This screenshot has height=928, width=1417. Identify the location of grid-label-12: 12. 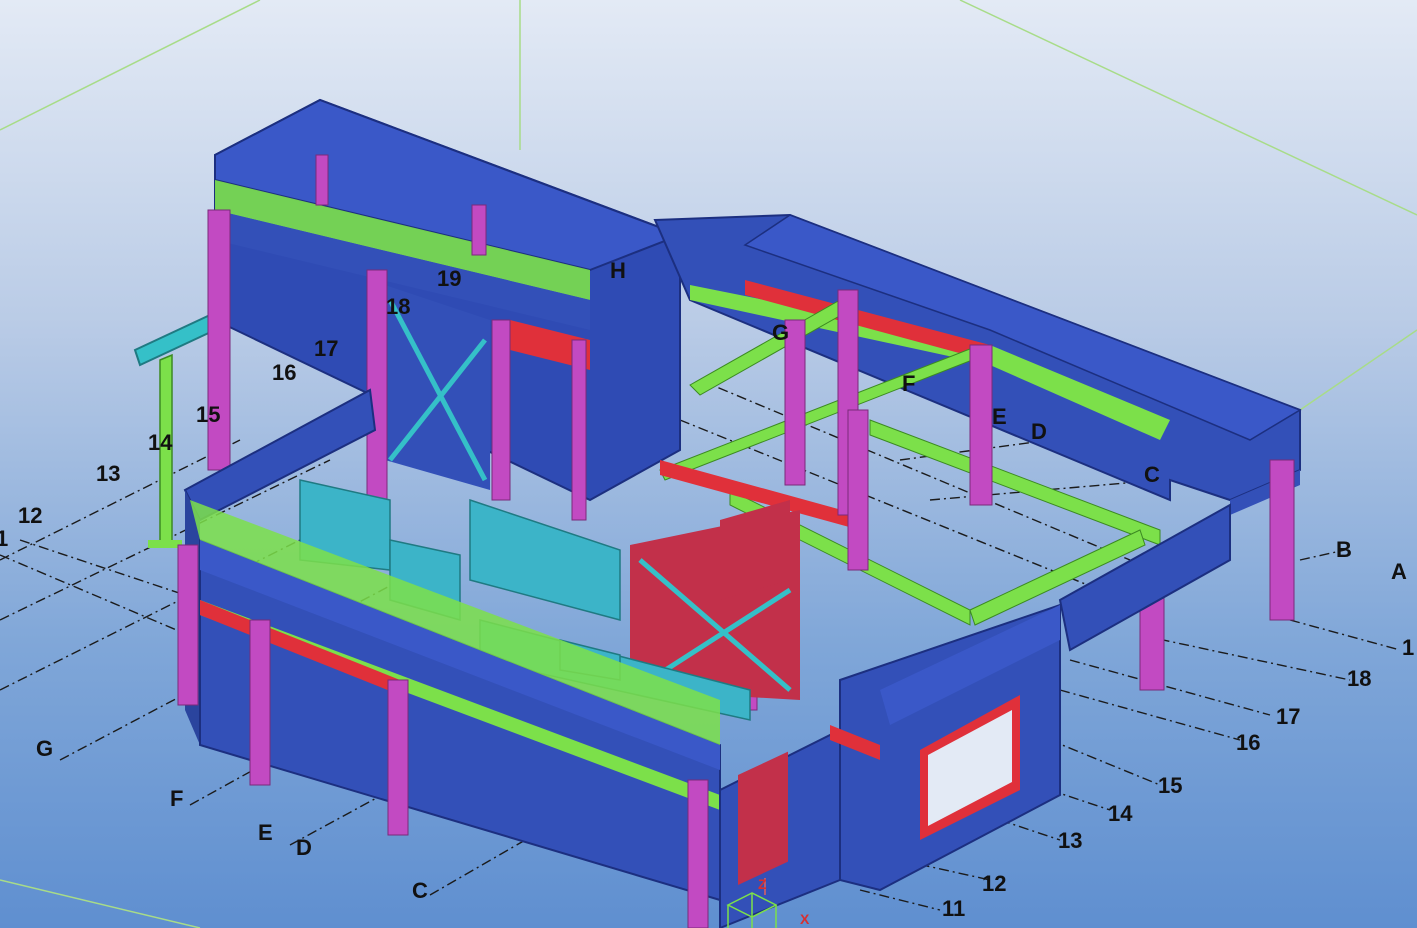
(30, 515).